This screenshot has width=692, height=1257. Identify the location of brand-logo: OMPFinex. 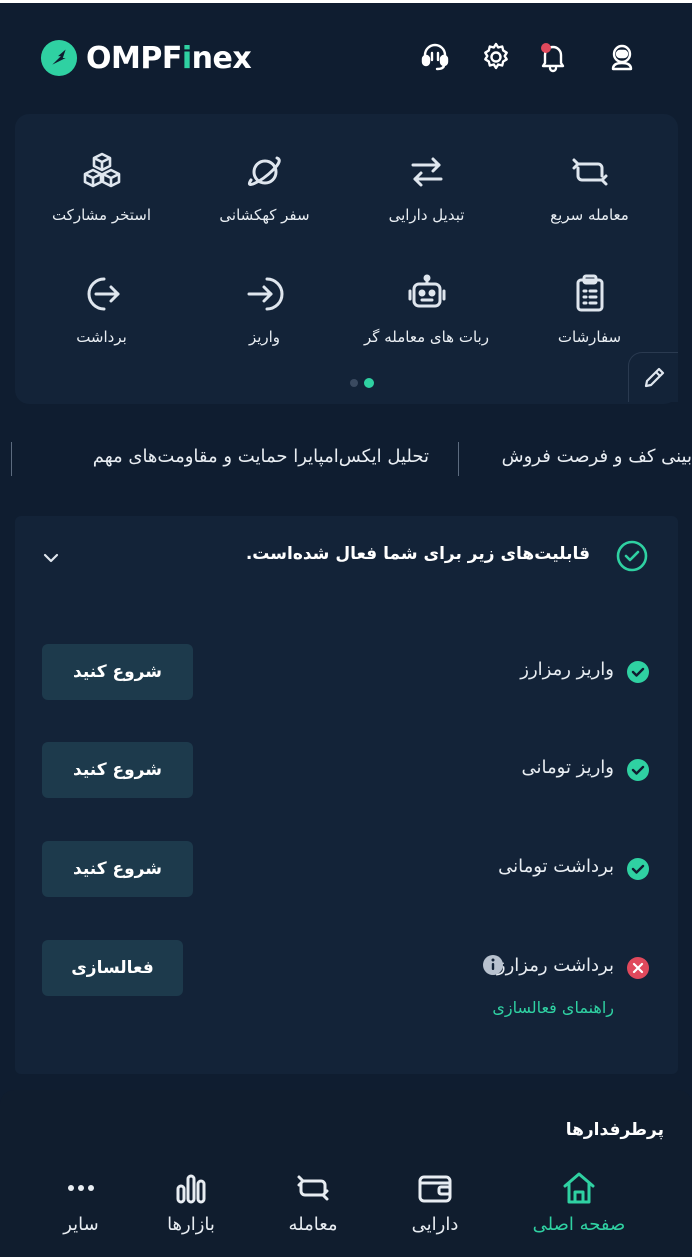
(146, 58).